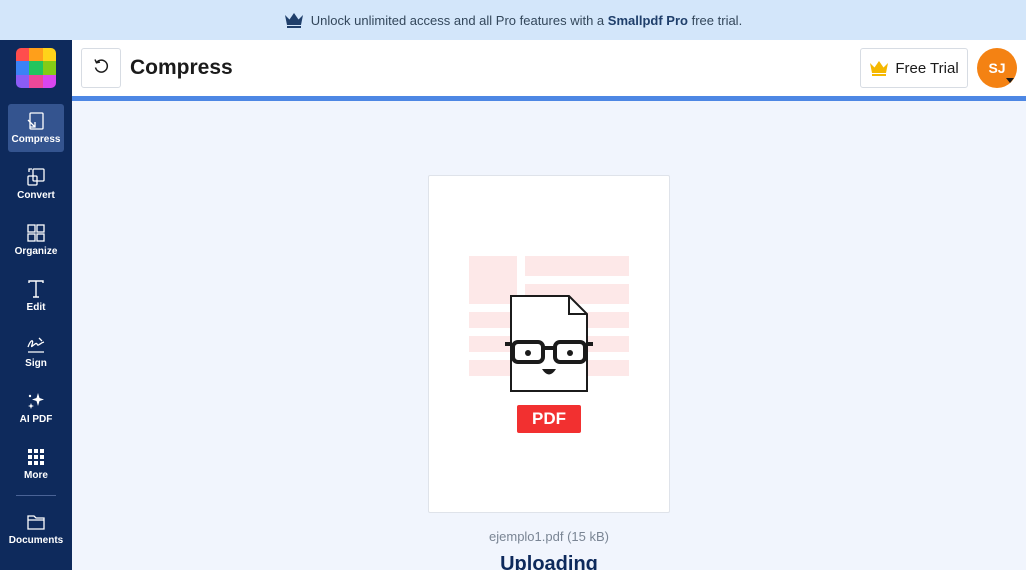 This screenshot has width=1026, height=570. Describe the element at coordinates (36, 289) in the screenshot. I see `edit-icon` at that location.